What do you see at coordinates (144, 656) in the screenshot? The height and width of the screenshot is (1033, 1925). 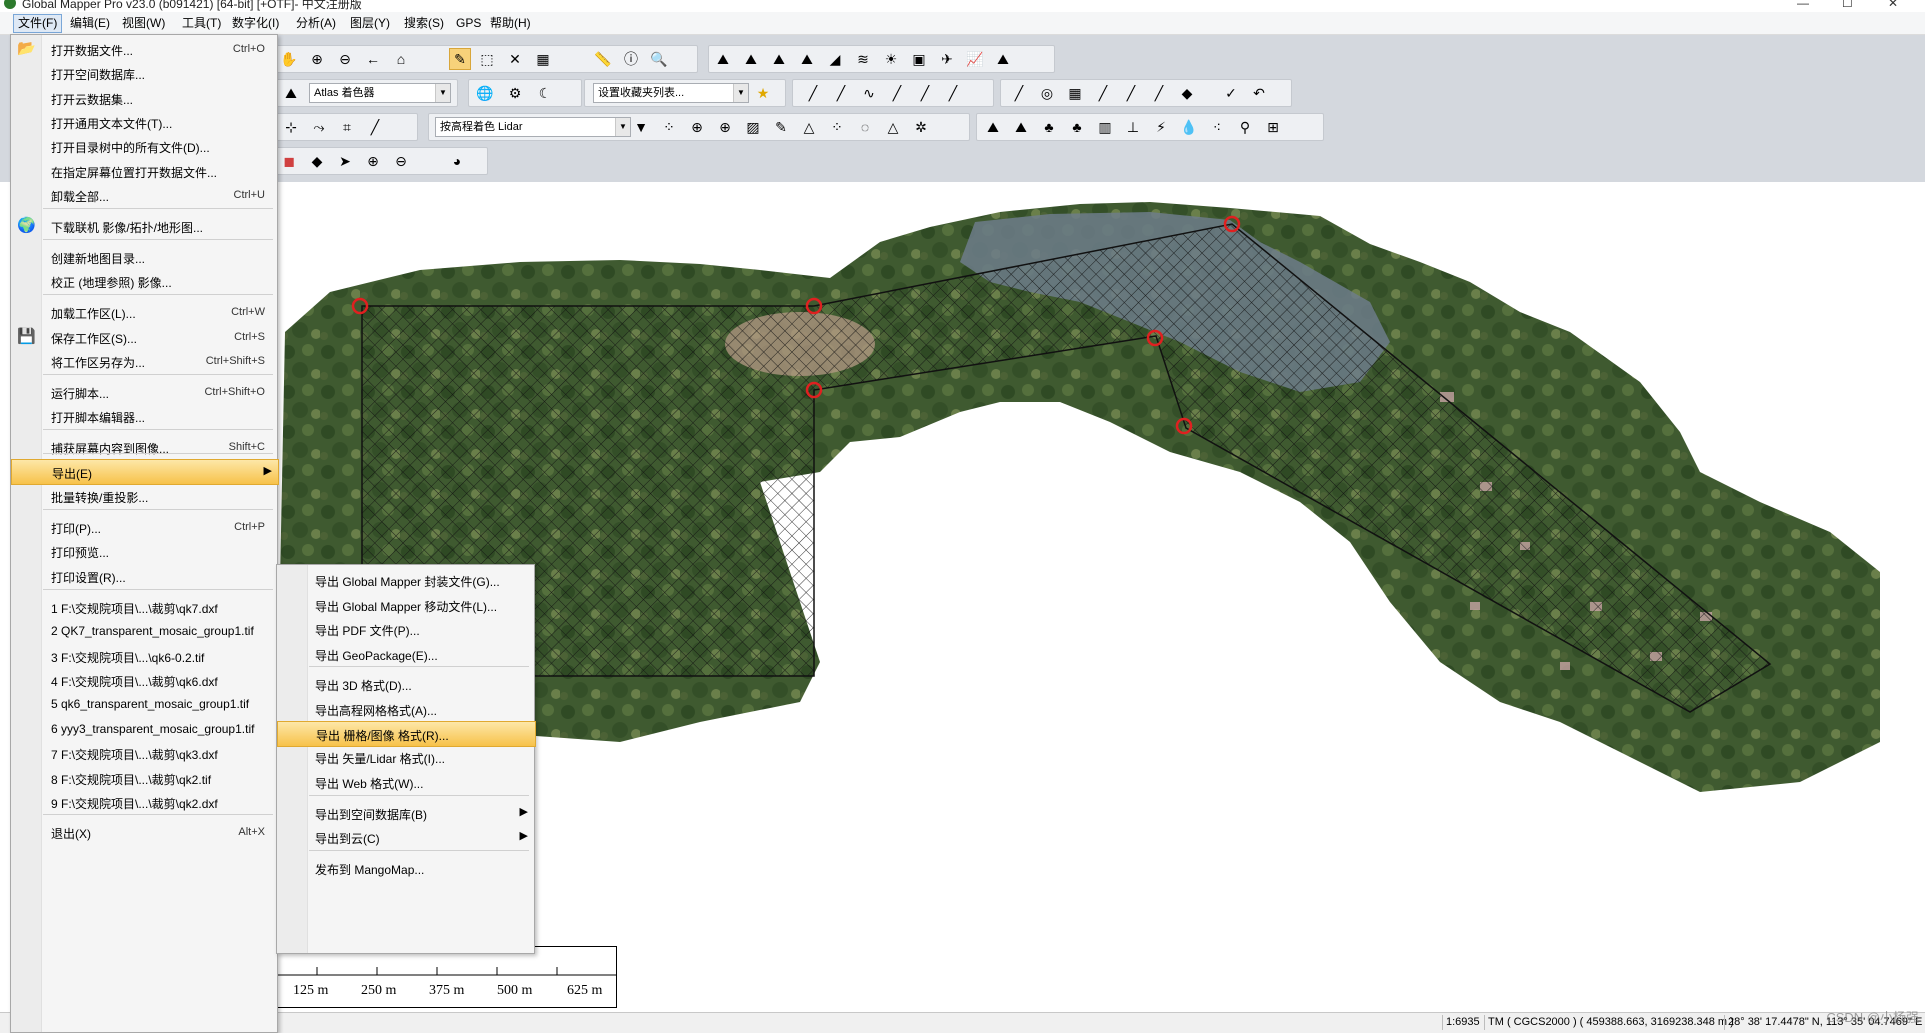 I see `file-menu-item: 3 F:\交规院项目\...\qk6-0.2.tif` at bounding box center [144, 656].